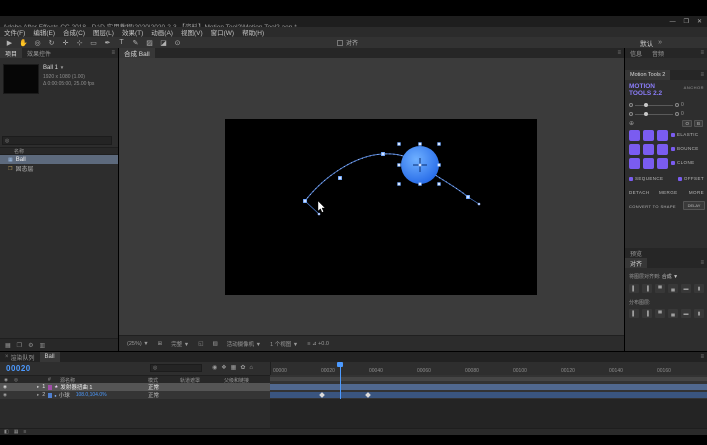 The width and height of the screenshot is (707, 445). I want to click on menu-animation: 动画(A), so click(162, 32).